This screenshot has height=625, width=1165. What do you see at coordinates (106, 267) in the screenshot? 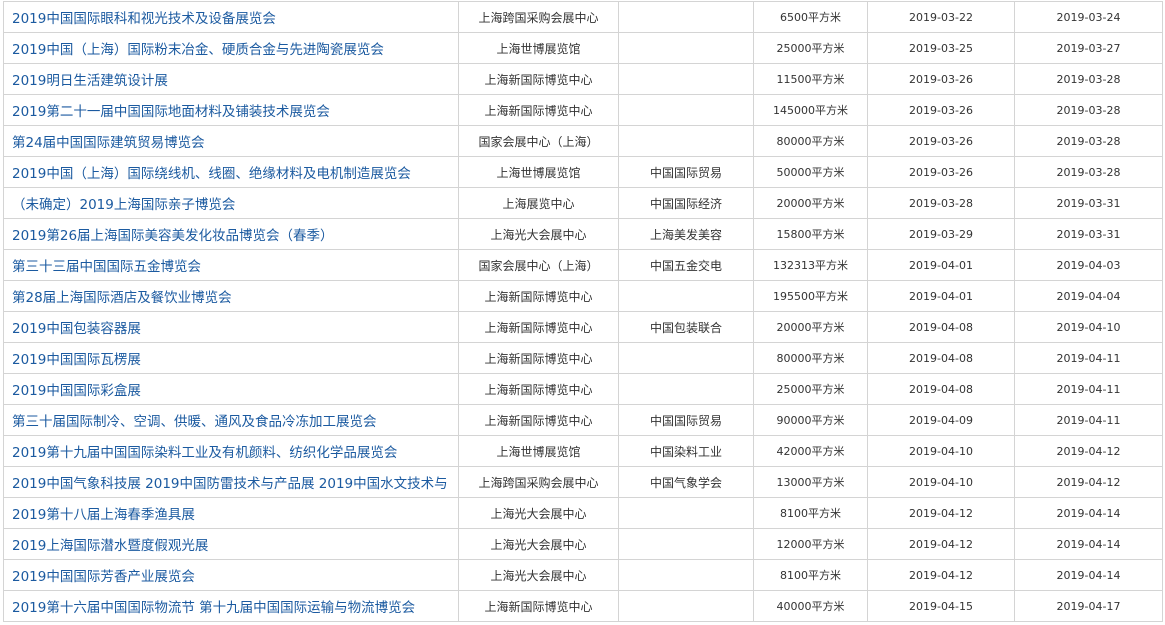
I see `exhibition-name-link: 第三十三届中国国际五金博览会` at bounding box center [106, 267].